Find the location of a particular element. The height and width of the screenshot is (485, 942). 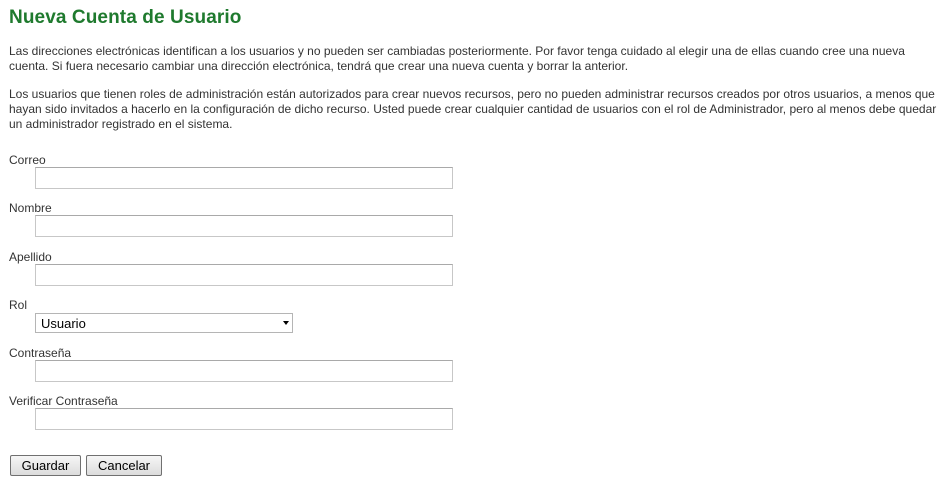

role-selected-value: Usuario is located at coordinates (63, 323).